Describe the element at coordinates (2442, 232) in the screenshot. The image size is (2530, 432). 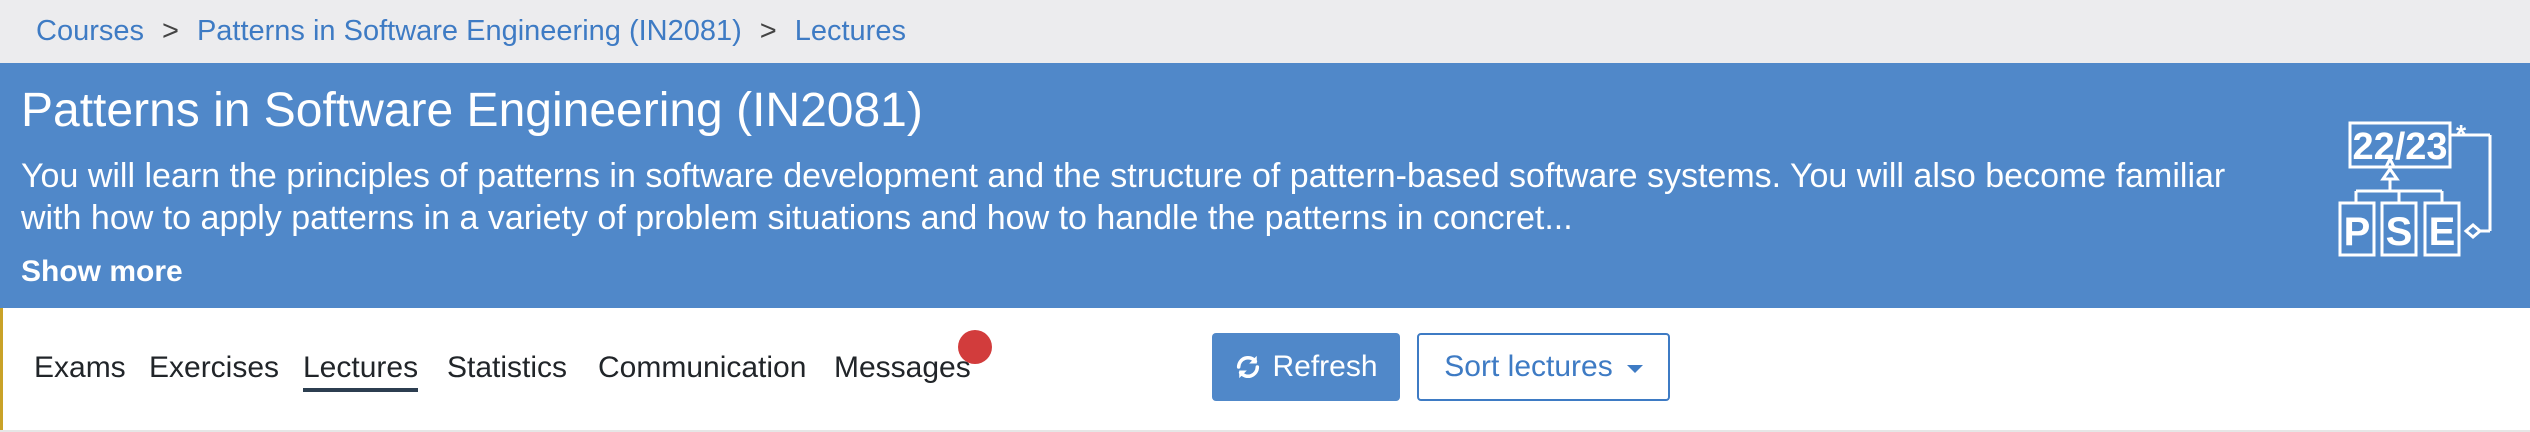
I see `logo-letter-e: E` at that location.